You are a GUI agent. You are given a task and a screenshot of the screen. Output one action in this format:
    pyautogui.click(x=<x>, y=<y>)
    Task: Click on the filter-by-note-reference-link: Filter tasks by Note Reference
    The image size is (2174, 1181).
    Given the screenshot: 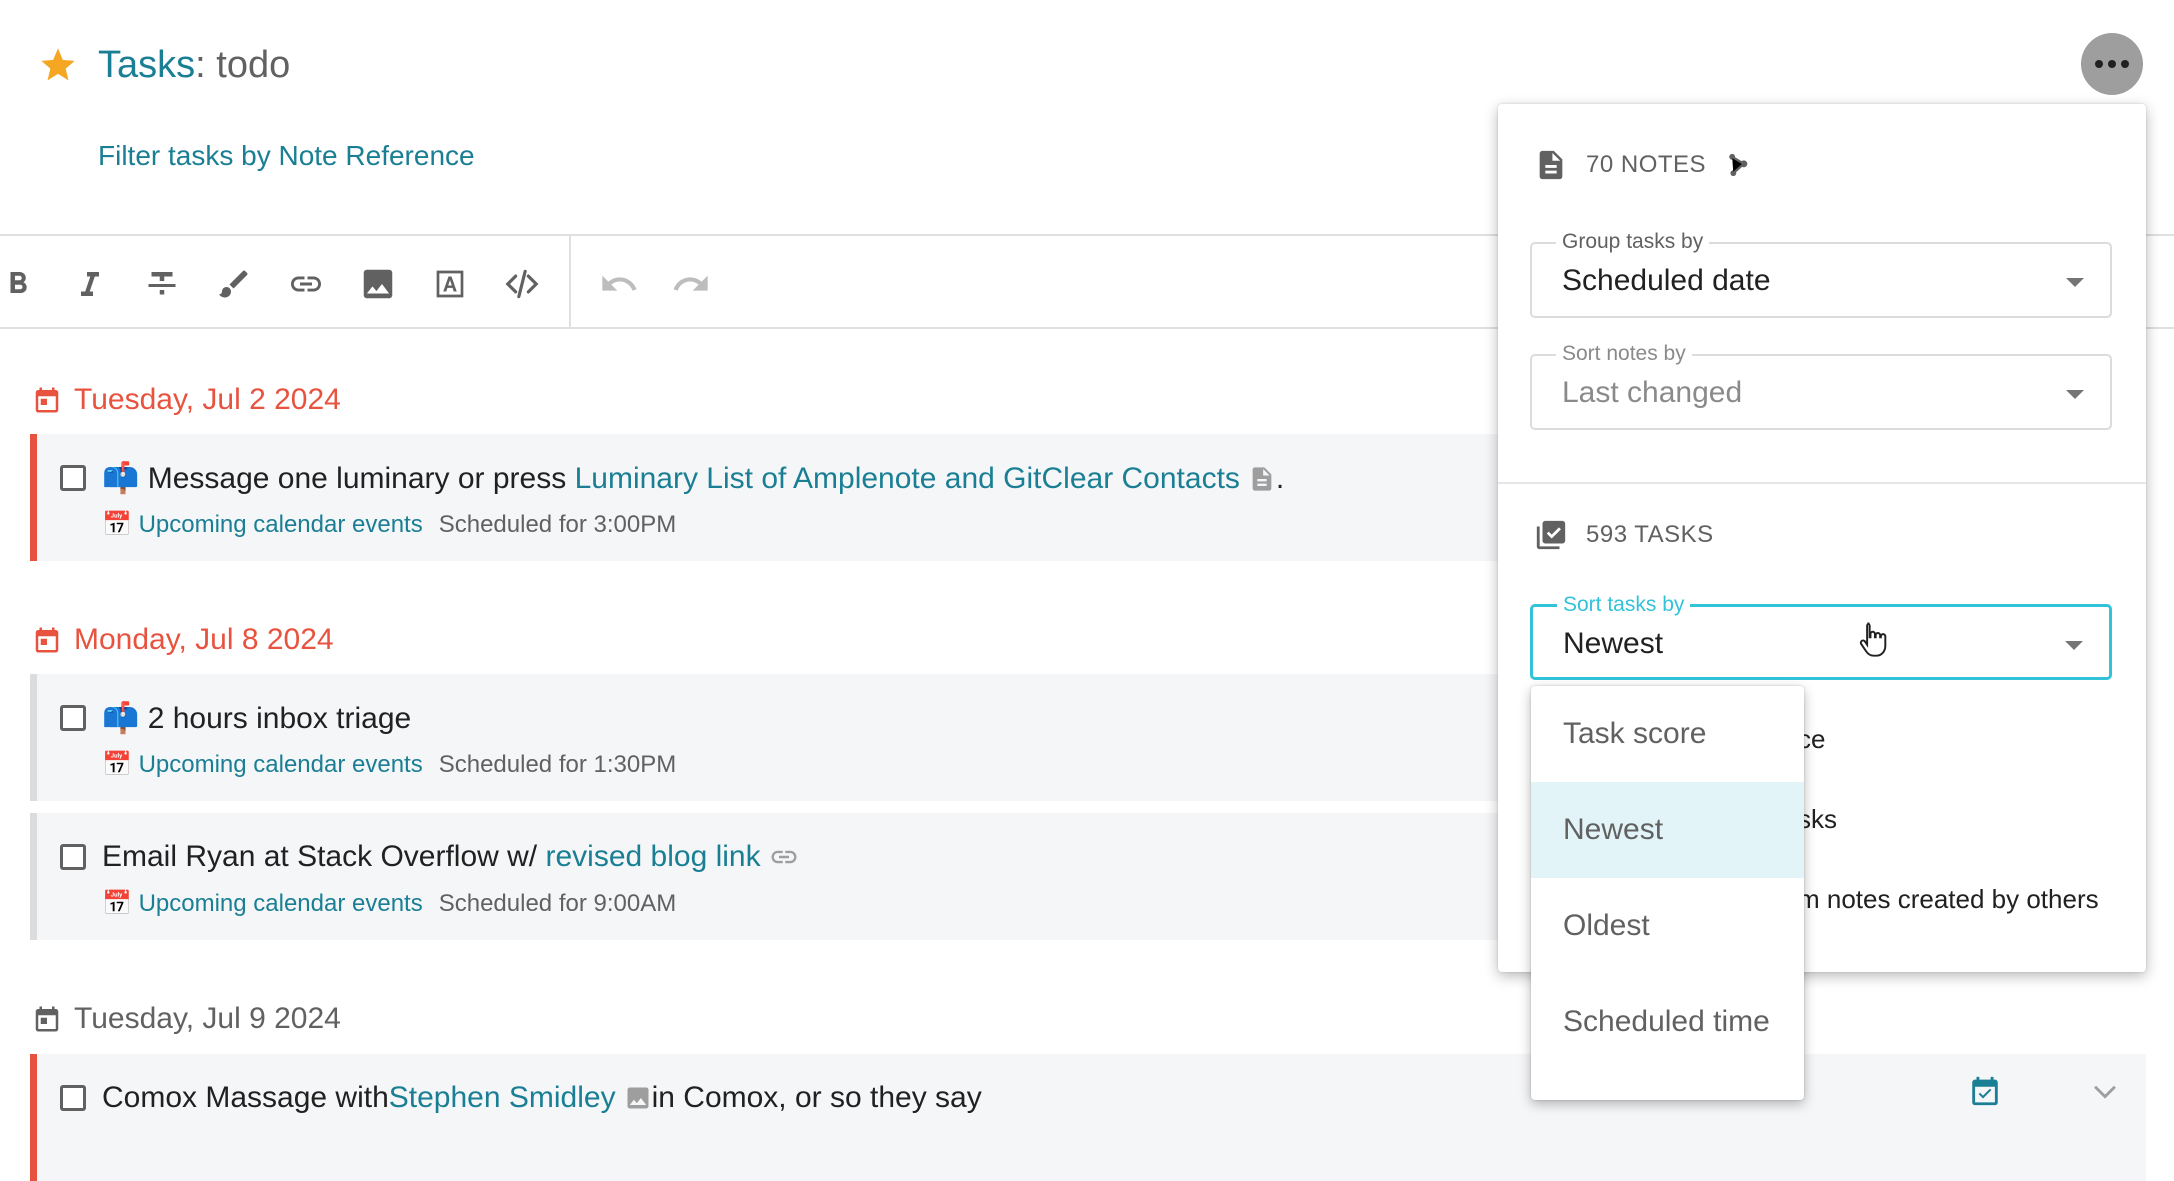 What is the action you would take?
    pyautogui.click(x=286, y=156)
    